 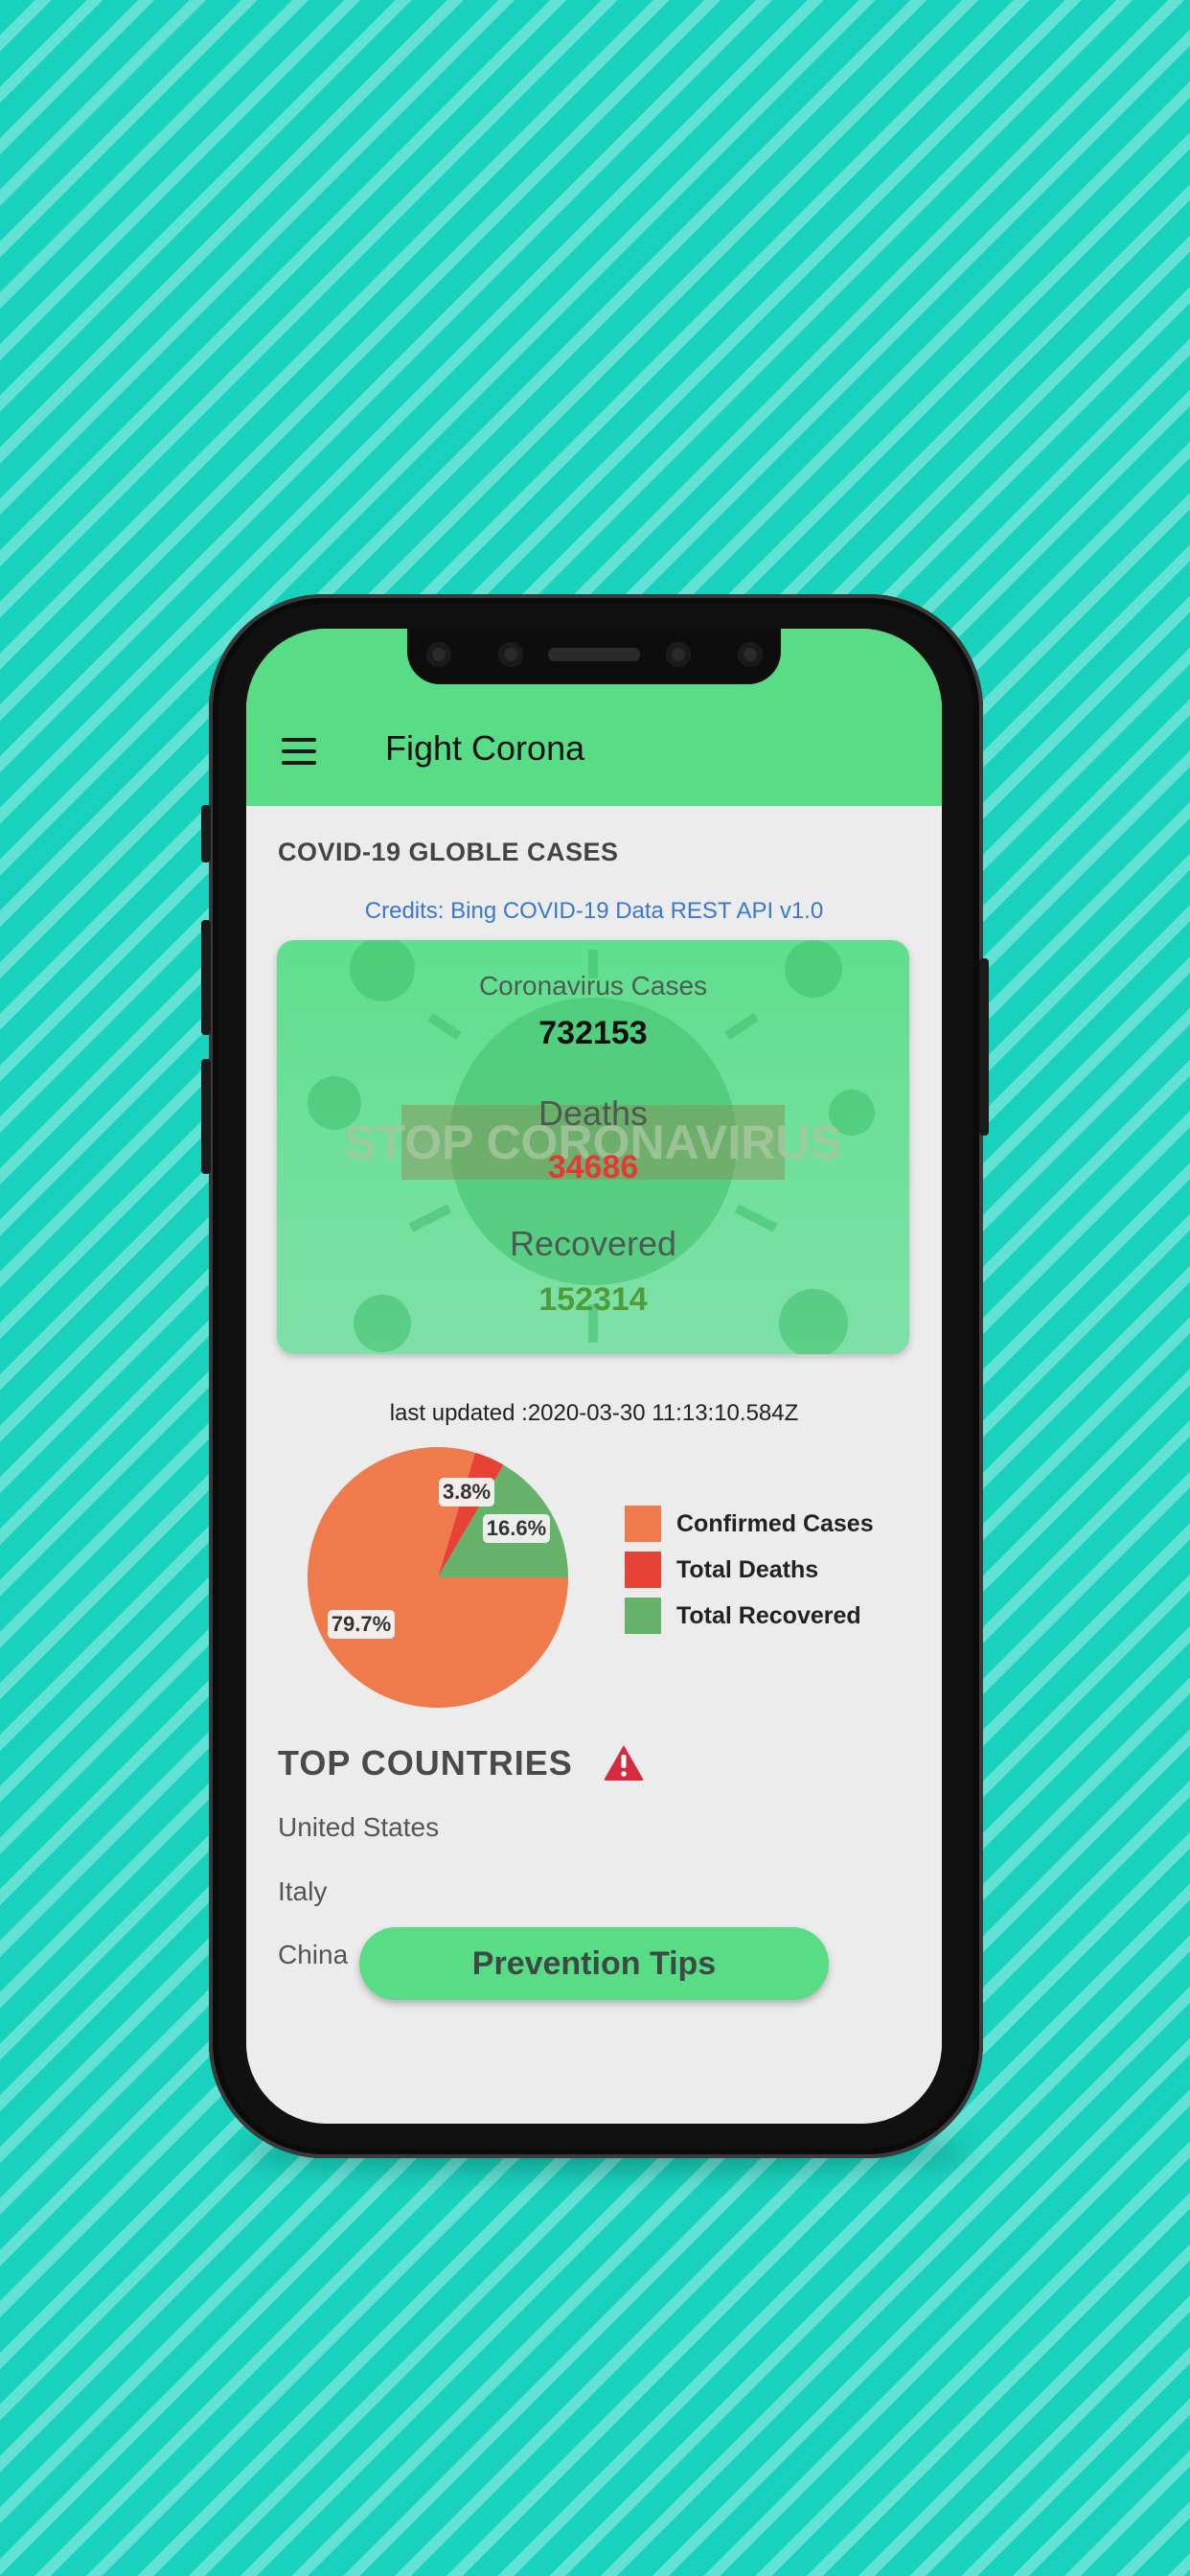 What do you see at coordinates (593, 1033) in the screenshot?
I see `cases-value: 732153` at bounding box center [593, 1033].